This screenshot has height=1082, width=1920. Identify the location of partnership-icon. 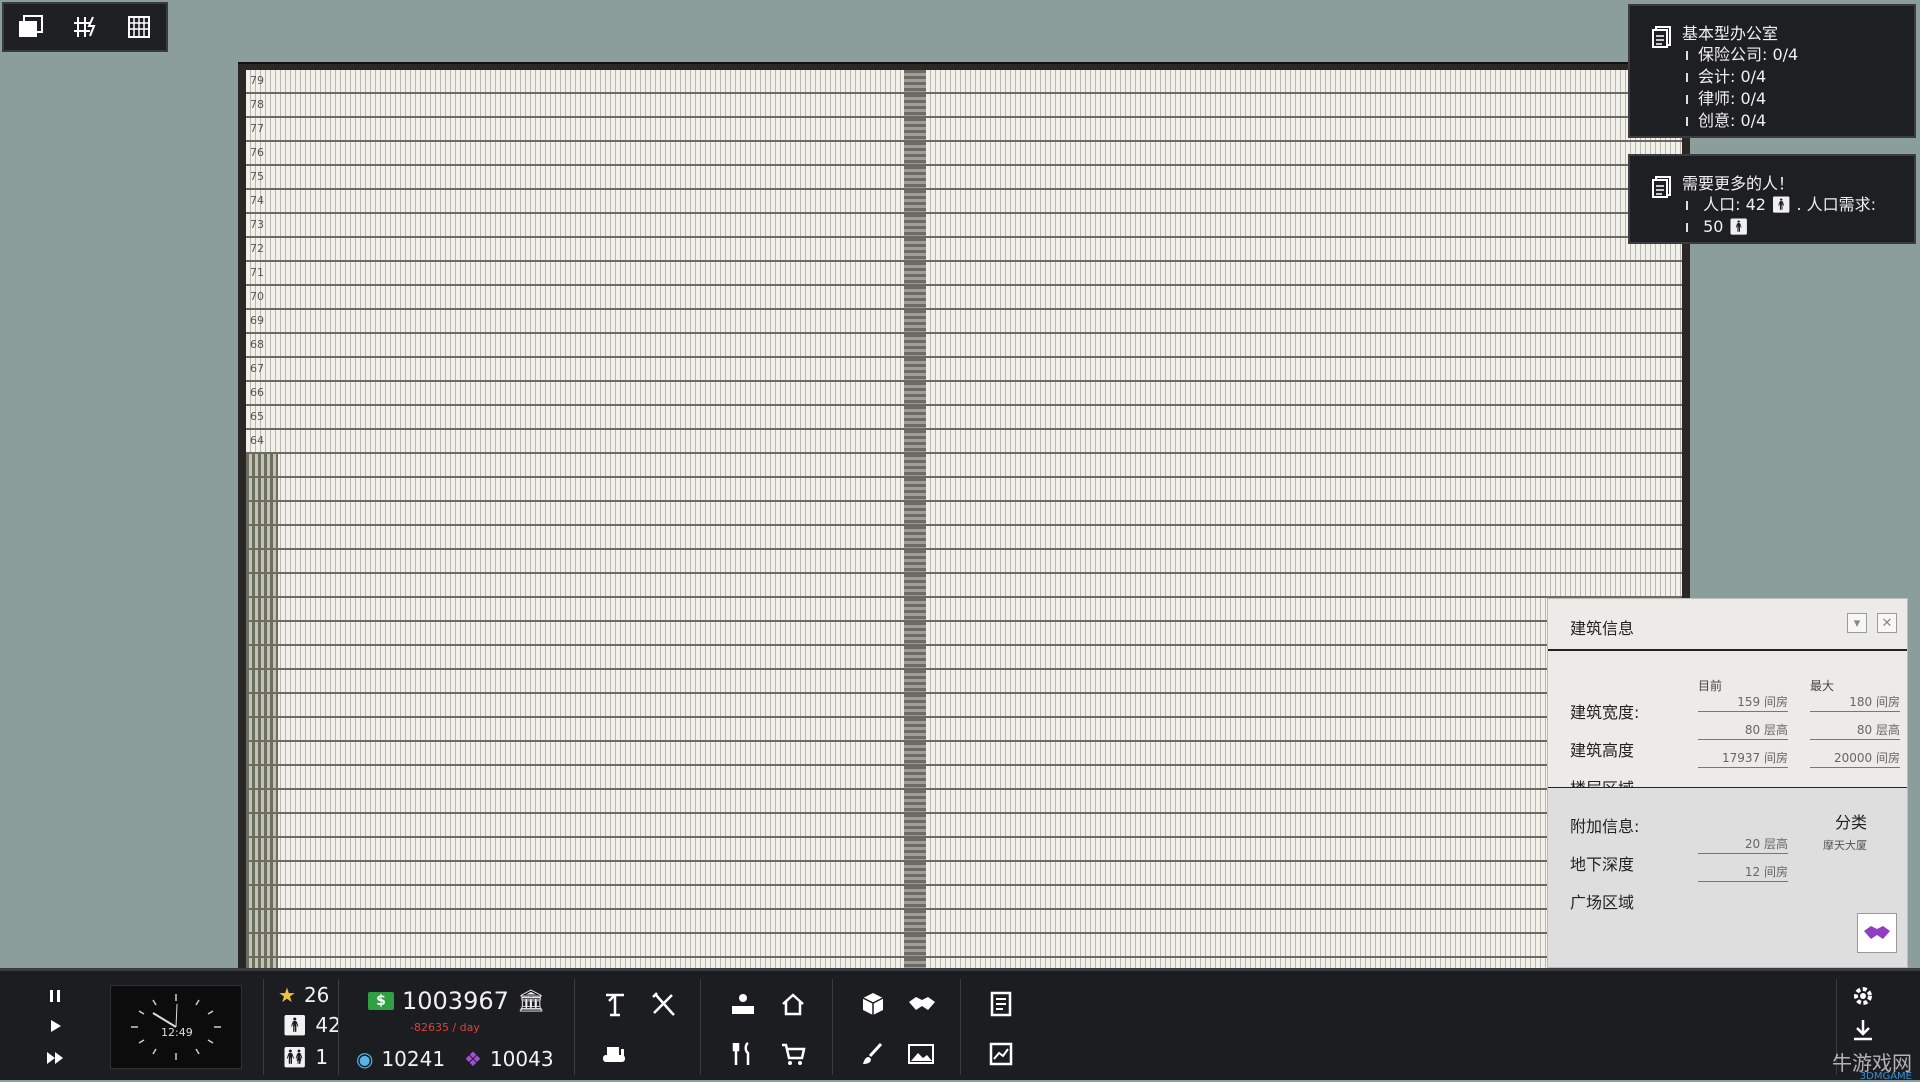
(921, 1004).